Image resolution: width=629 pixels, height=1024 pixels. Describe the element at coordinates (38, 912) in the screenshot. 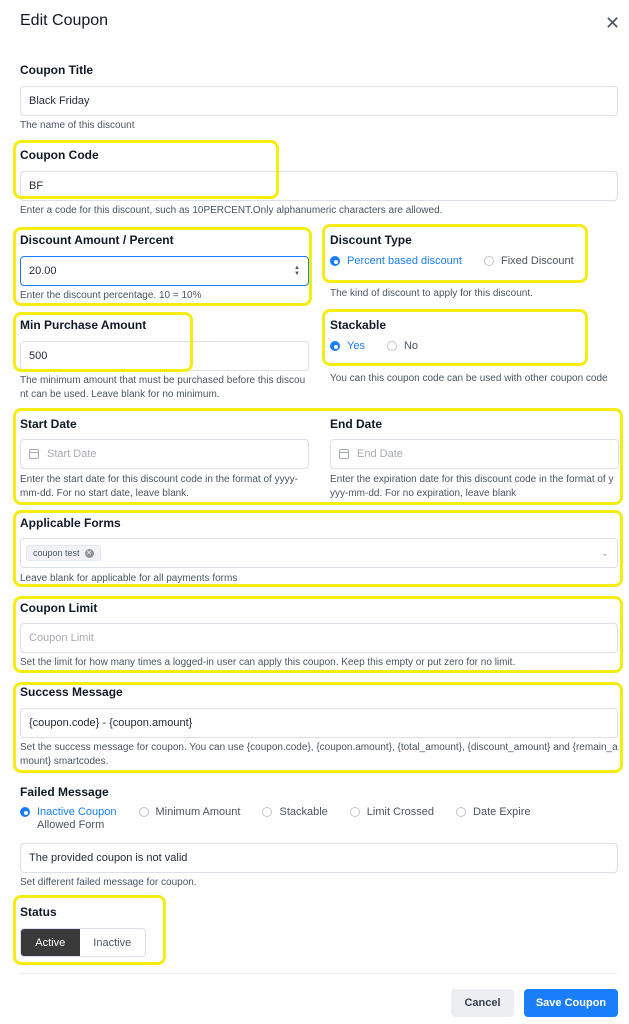

I see `status-label: Status` at that location.